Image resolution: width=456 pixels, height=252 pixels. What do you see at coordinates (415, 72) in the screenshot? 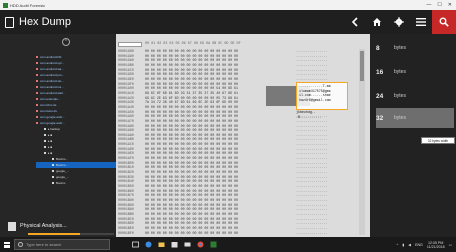
I see `width-option-16: 16 bytes` at bounding box center [415, 72].